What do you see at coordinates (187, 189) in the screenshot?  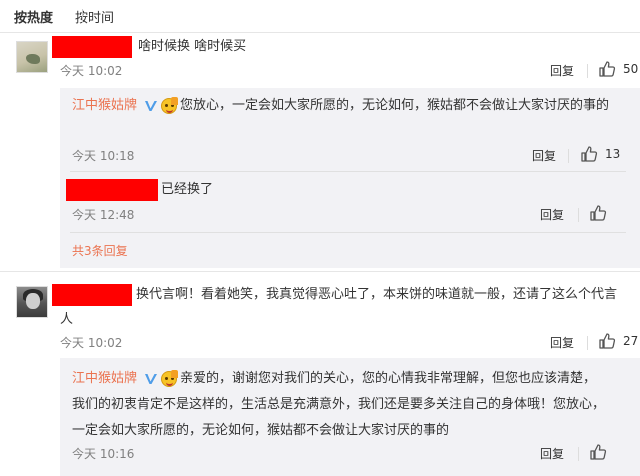 I see `reply-text: 已经换了` at bounding box center [187, 189].